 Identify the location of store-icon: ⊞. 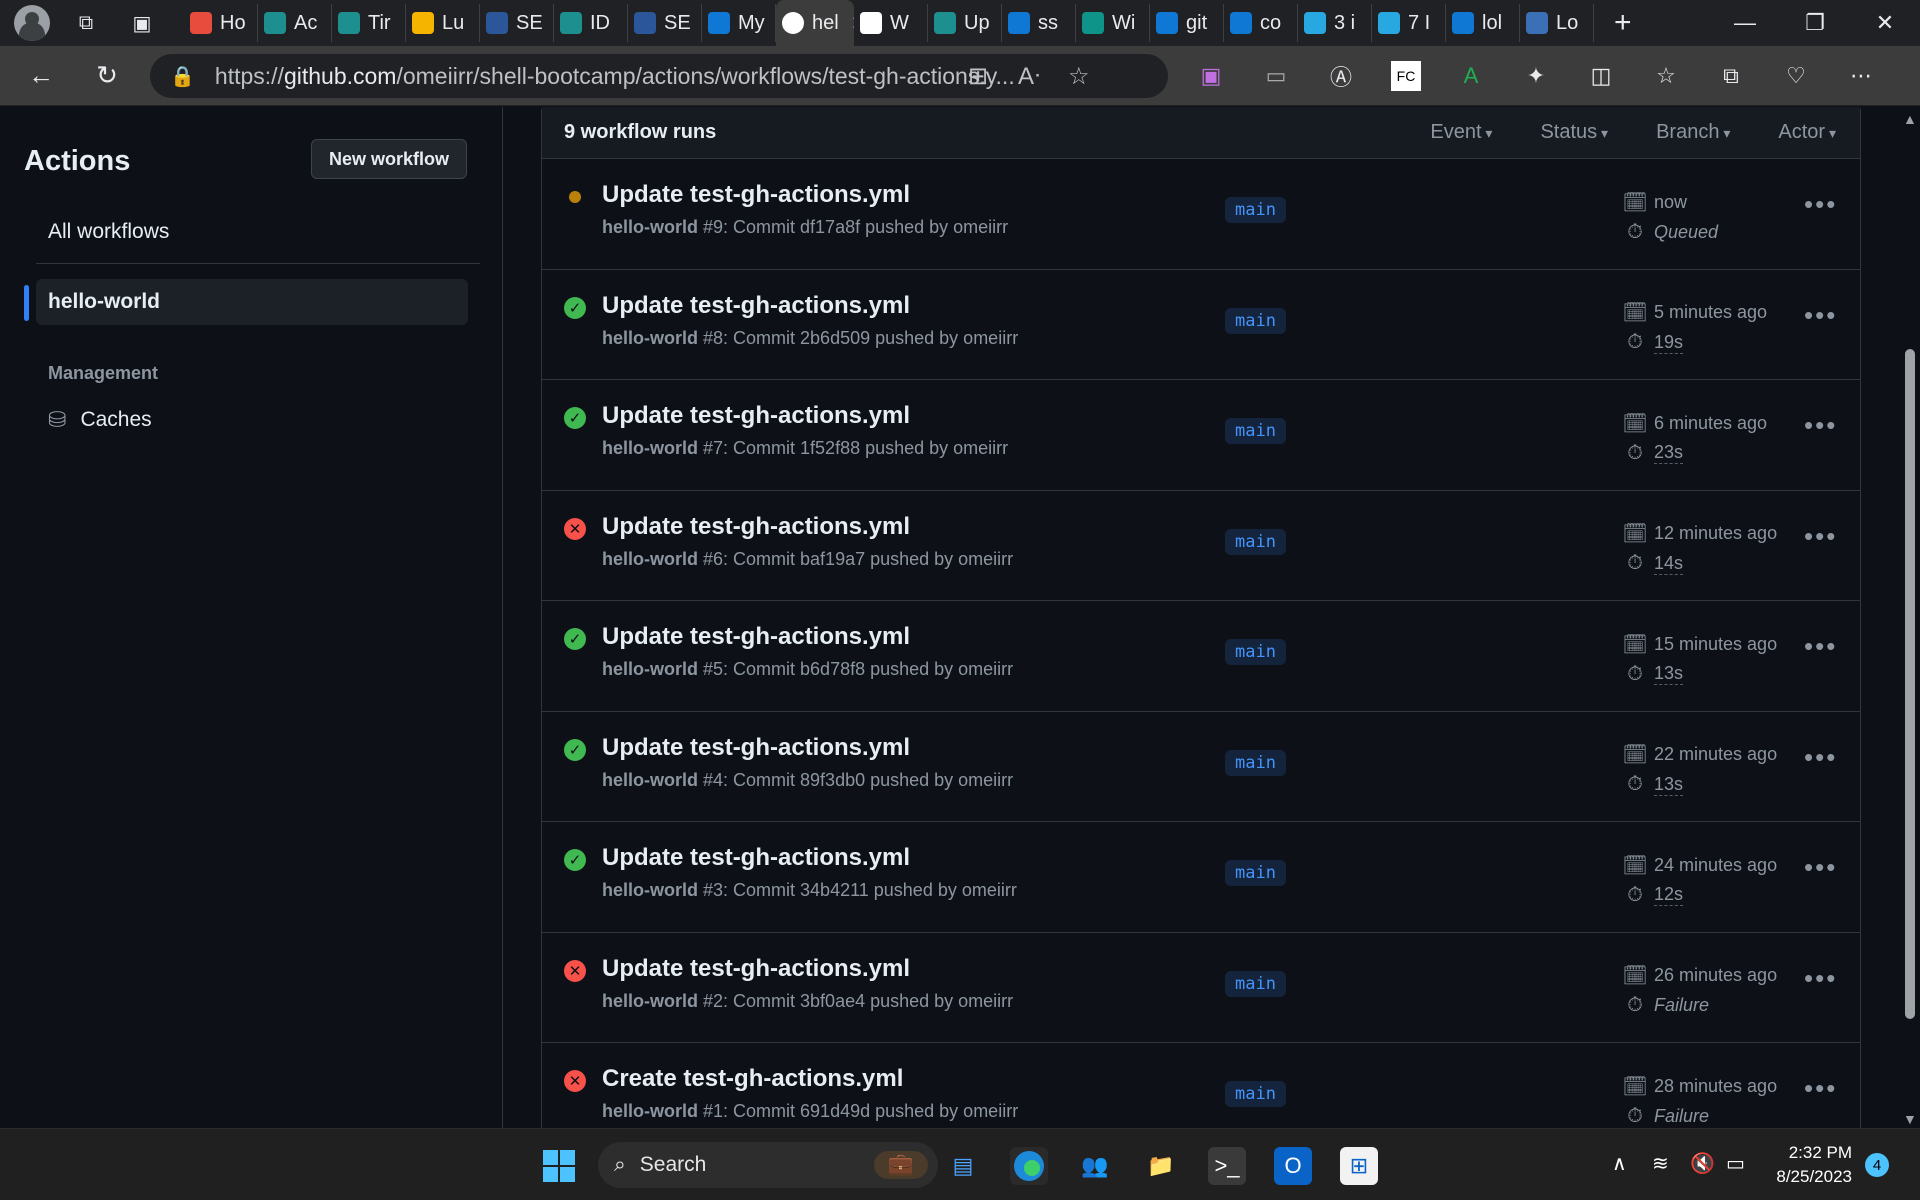
(1359, 1166).